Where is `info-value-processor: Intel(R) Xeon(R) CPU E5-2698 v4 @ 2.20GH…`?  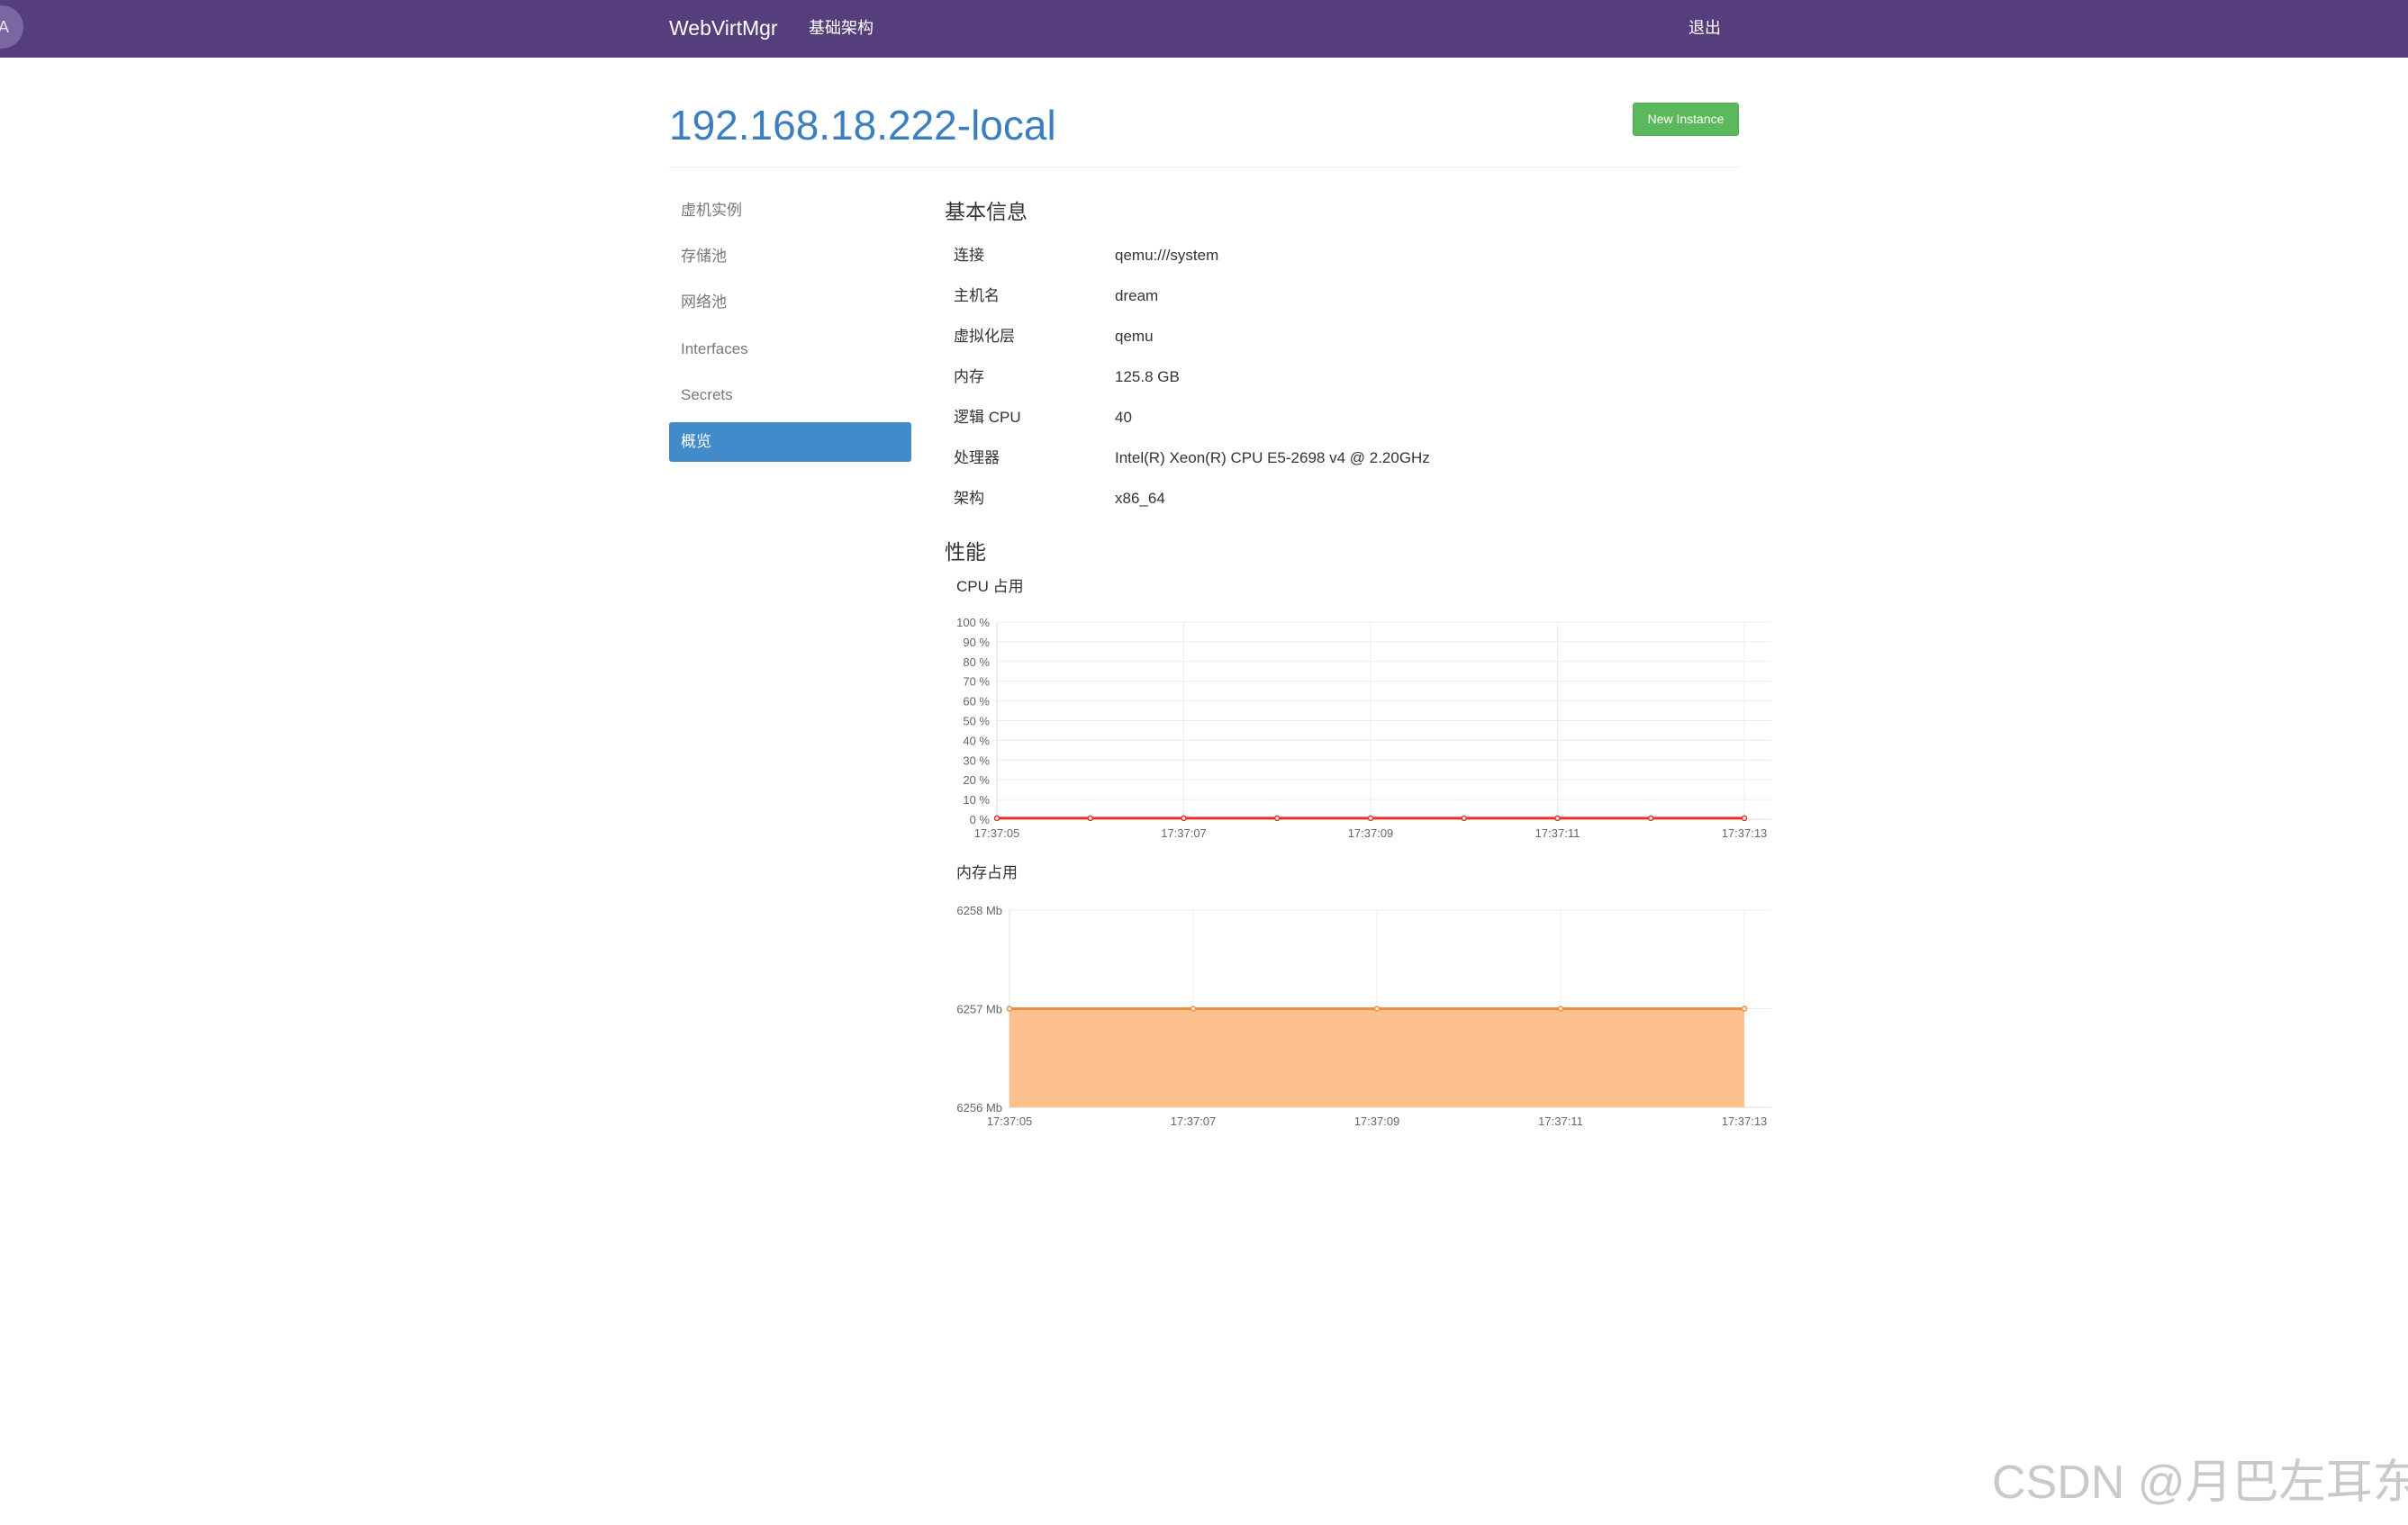
info-value-processor: Intel(R) Xeon(R) CPU E5-2698 v4 @ 2.20GH… is located at coordinates (1272, 457).